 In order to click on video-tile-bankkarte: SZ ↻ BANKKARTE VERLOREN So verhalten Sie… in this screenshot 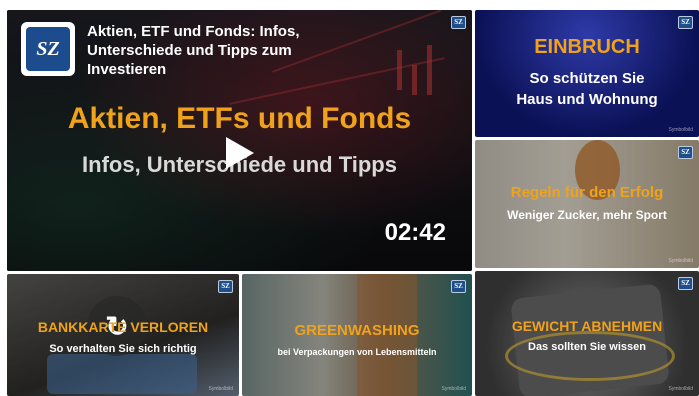, I will do `click(123, 335)`.